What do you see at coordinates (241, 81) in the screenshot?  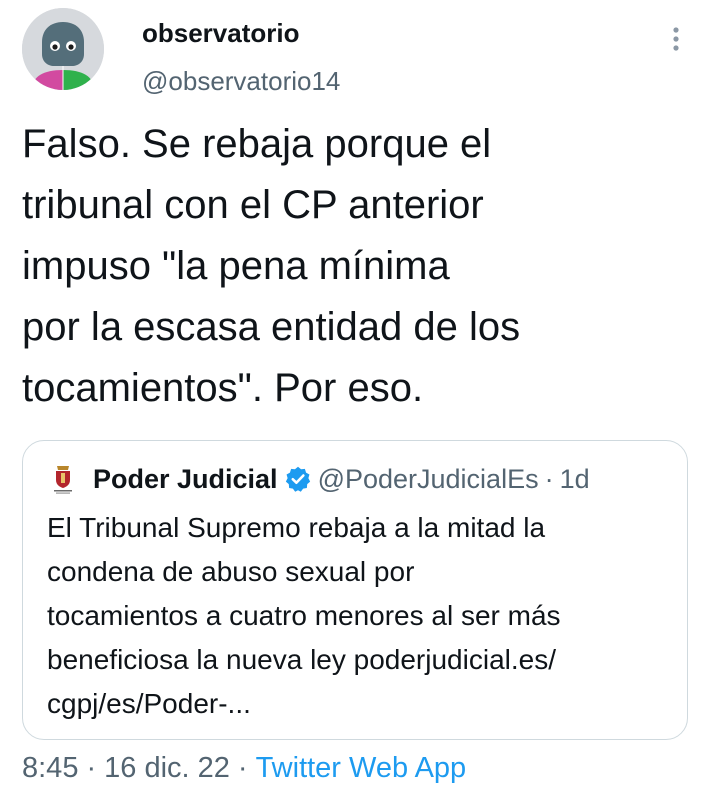 I see `author-handle: @observatorio14` at bounding box center [241, 81].